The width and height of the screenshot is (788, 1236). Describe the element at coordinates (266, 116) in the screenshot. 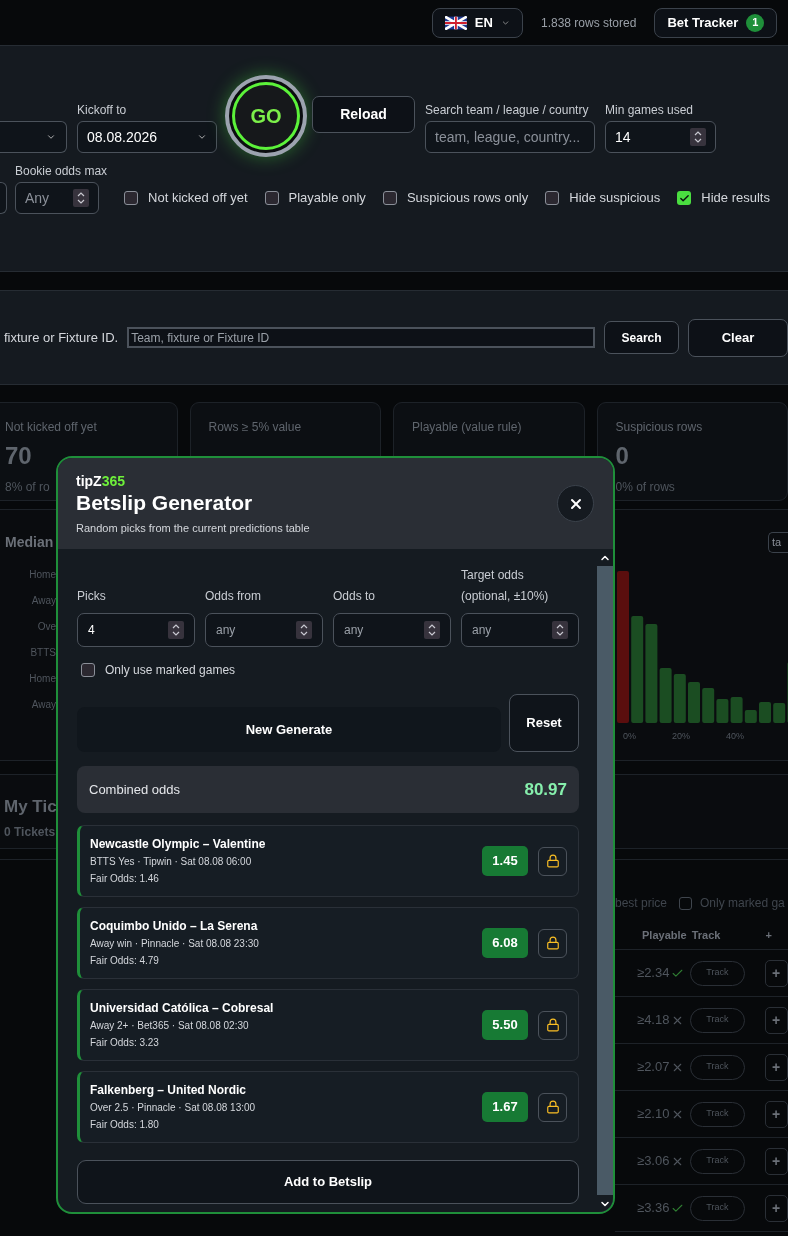

I see `go-button: GO` at that location.